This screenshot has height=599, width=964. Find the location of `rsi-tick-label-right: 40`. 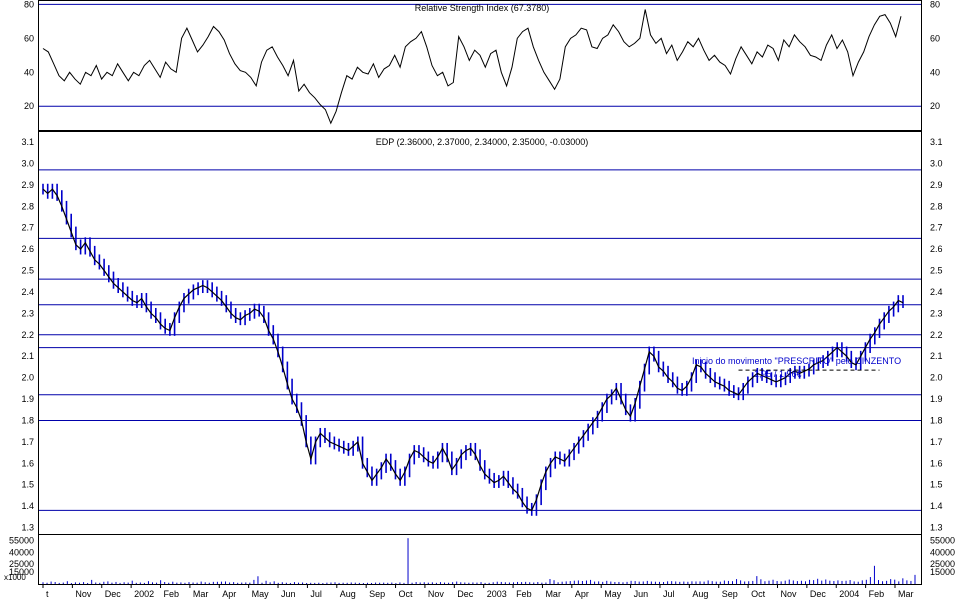

rsi-tick-label-right: 40 is located at coordinates (935, 72).